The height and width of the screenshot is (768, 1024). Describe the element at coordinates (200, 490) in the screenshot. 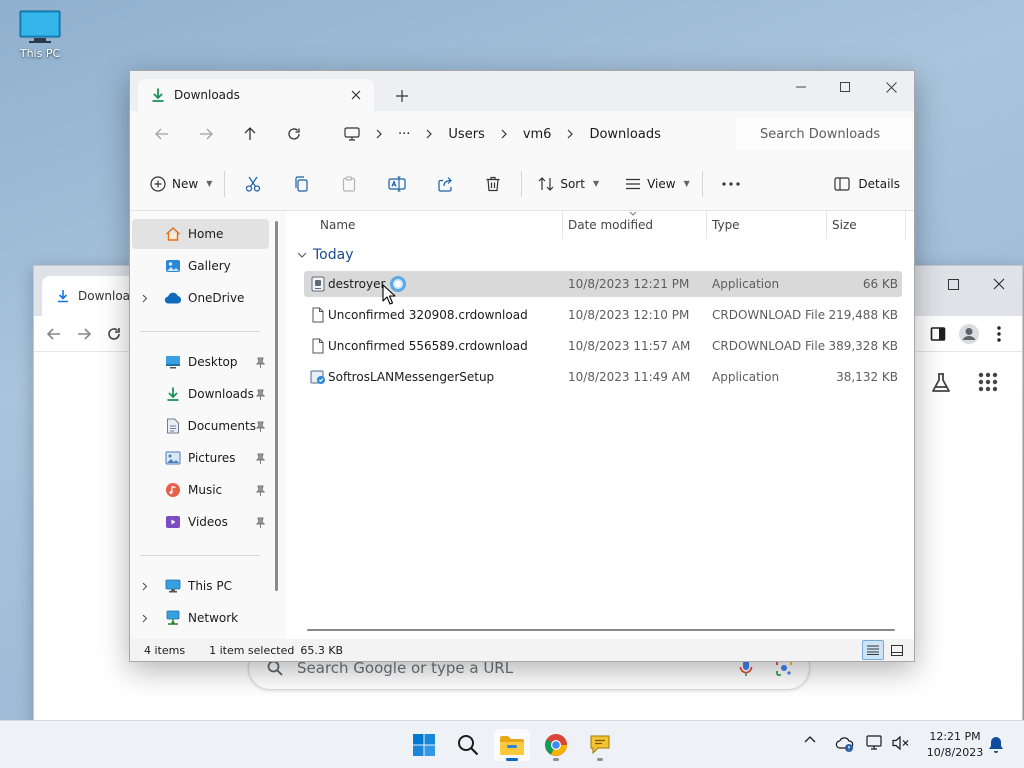

I see `nav-item-music: Music` at that location.